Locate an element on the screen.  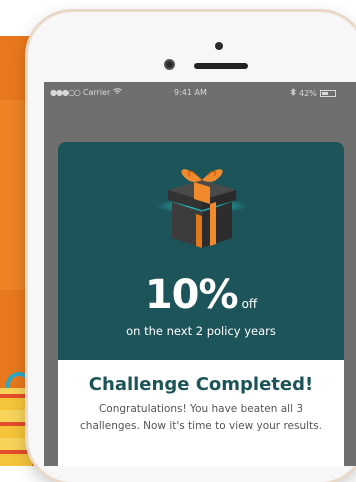
status-time: 9:41 AM is located at coordinates (190, 92).